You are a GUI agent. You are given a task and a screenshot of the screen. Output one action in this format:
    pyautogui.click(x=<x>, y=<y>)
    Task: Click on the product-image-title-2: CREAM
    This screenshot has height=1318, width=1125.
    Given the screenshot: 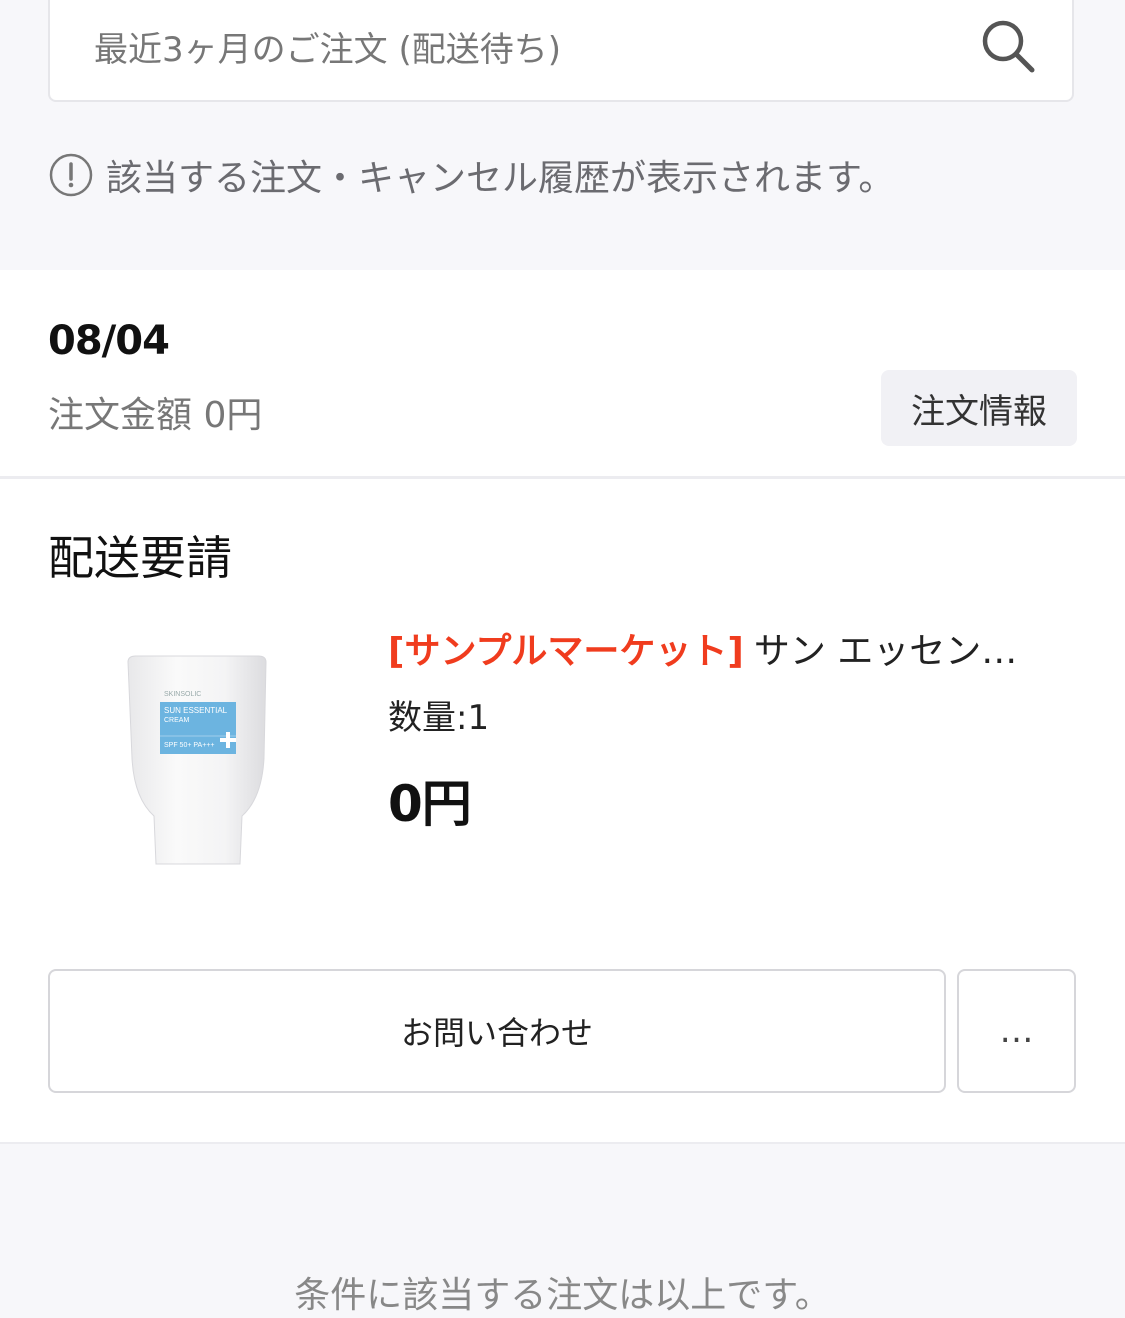 What is the action you would take?
    pyautogui.click(x=176, y=720)
    